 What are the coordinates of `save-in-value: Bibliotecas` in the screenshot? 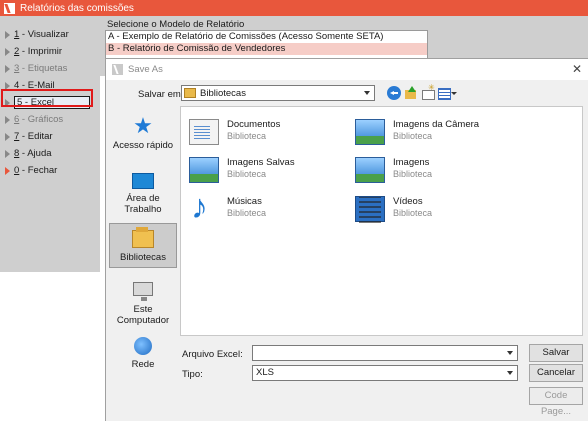 It's located at (223, 93).